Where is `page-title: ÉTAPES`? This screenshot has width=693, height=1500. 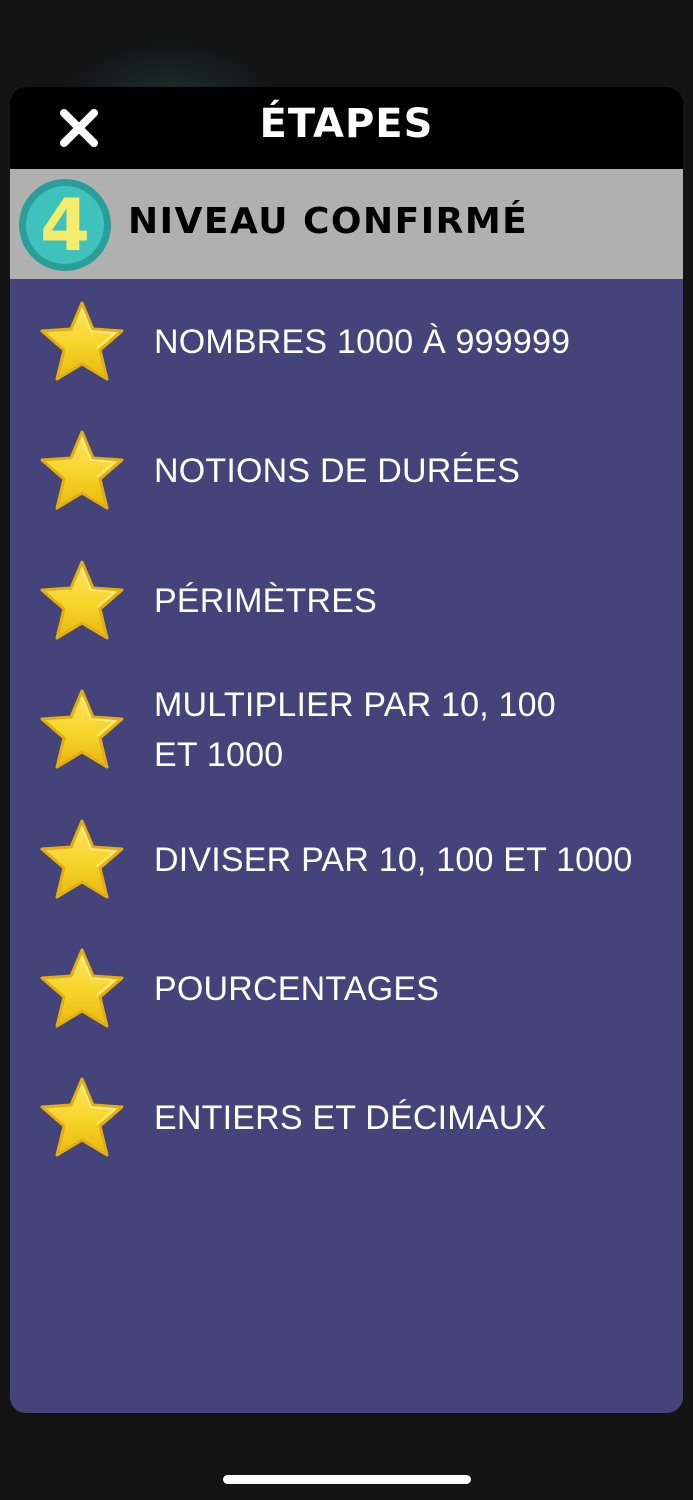
page-title: ÉTAPES is located at coordinates (346, 124).